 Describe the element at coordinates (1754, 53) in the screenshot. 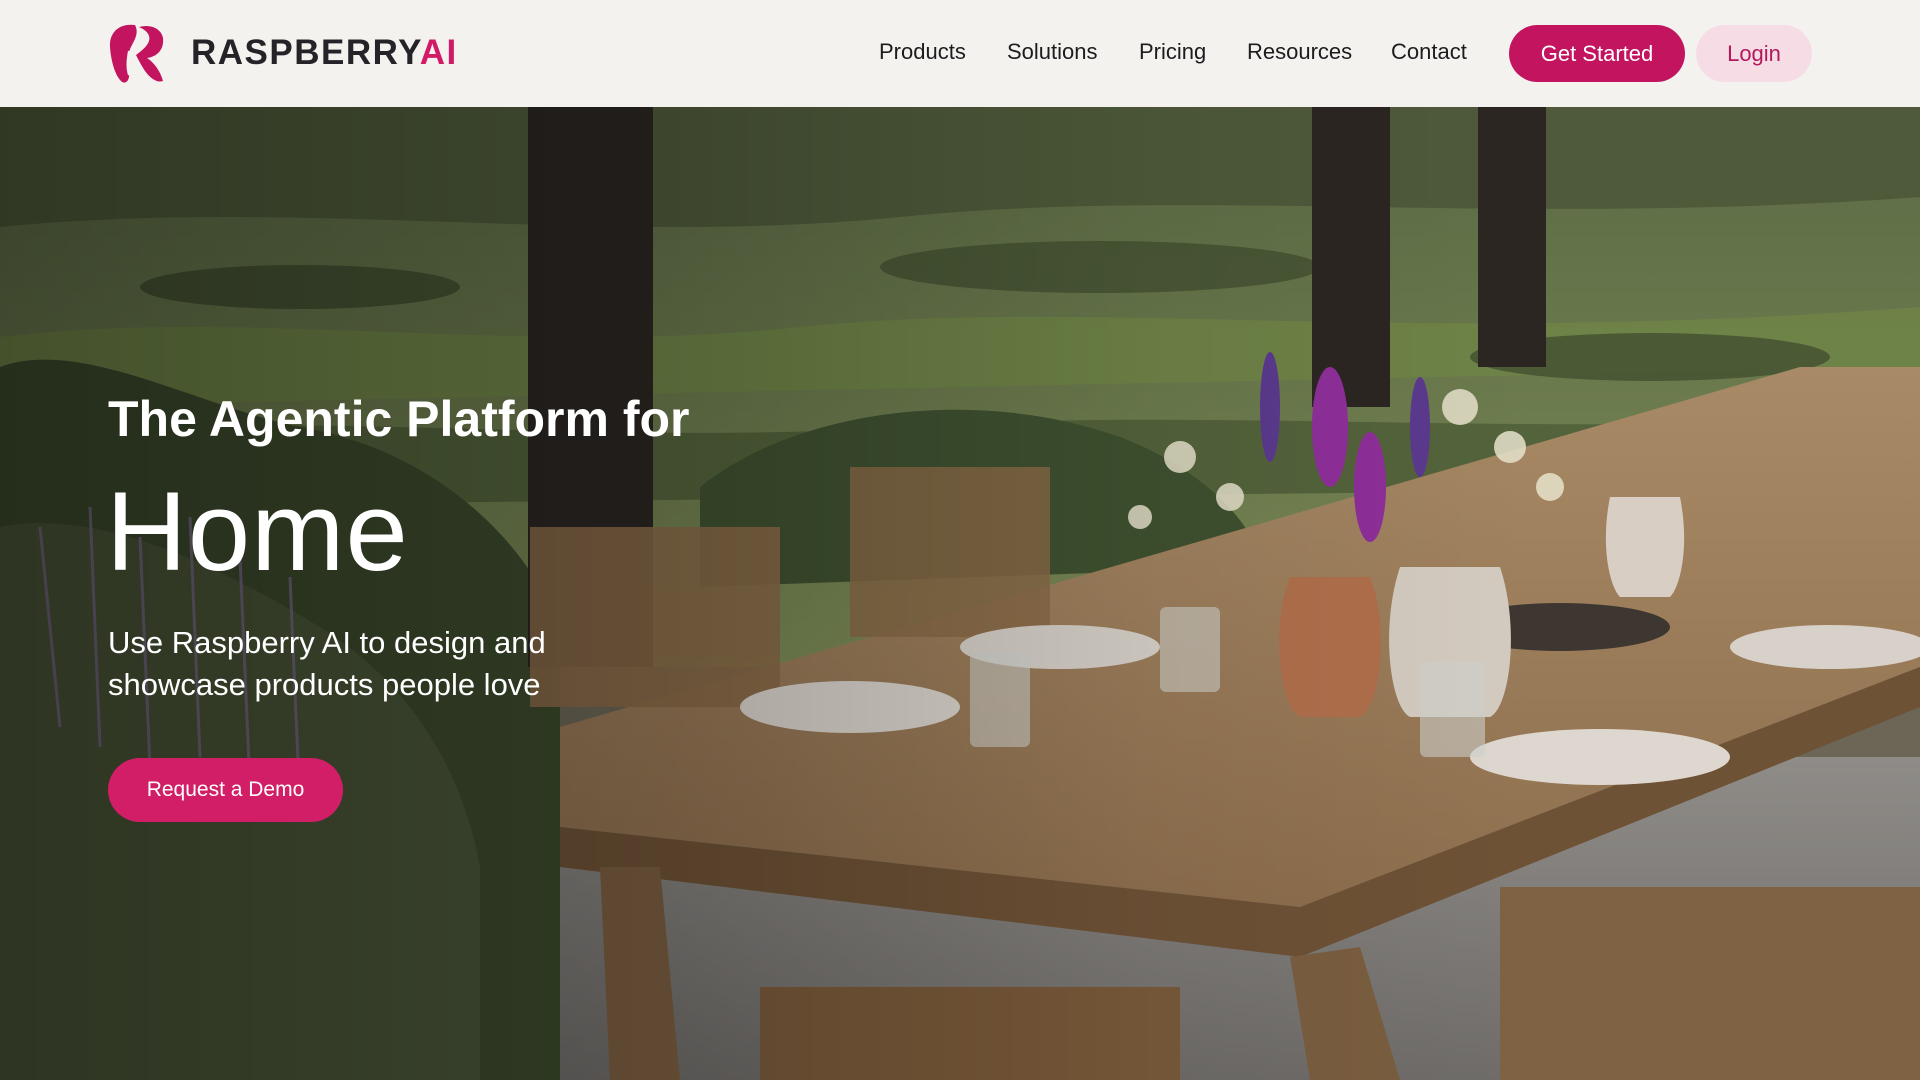

I see `login-button: Login` at that location.